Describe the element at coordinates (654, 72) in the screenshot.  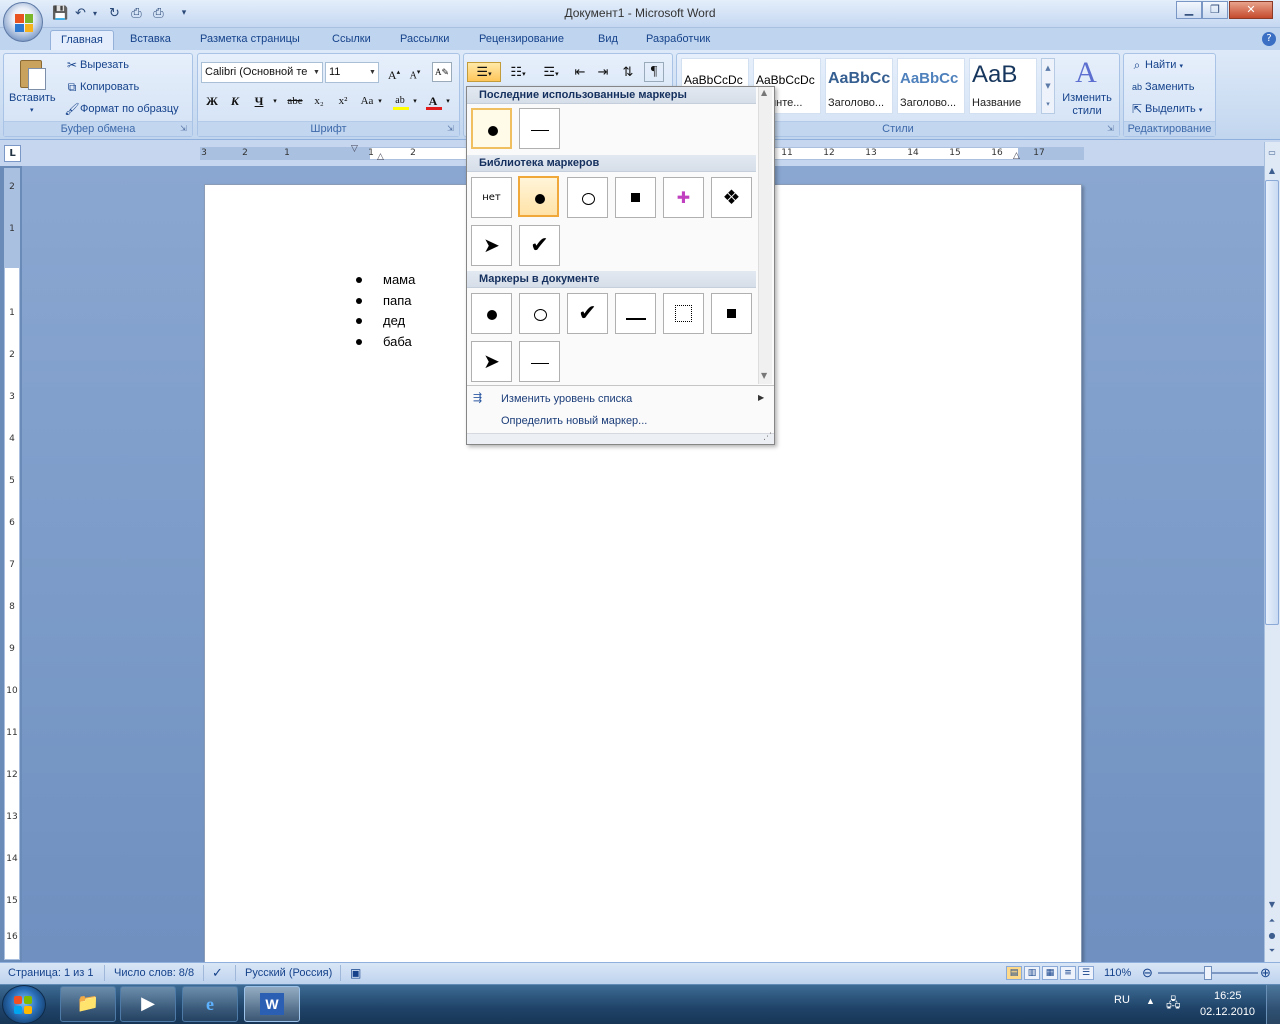
I see `show-marks-icon: ¶` at that location.